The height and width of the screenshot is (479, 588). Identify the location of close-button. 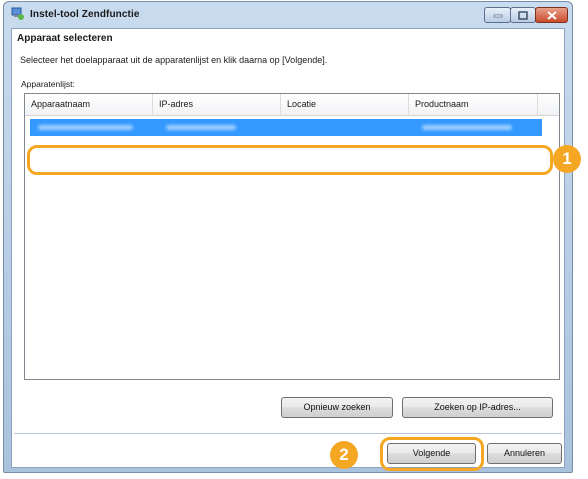
(551, 15).